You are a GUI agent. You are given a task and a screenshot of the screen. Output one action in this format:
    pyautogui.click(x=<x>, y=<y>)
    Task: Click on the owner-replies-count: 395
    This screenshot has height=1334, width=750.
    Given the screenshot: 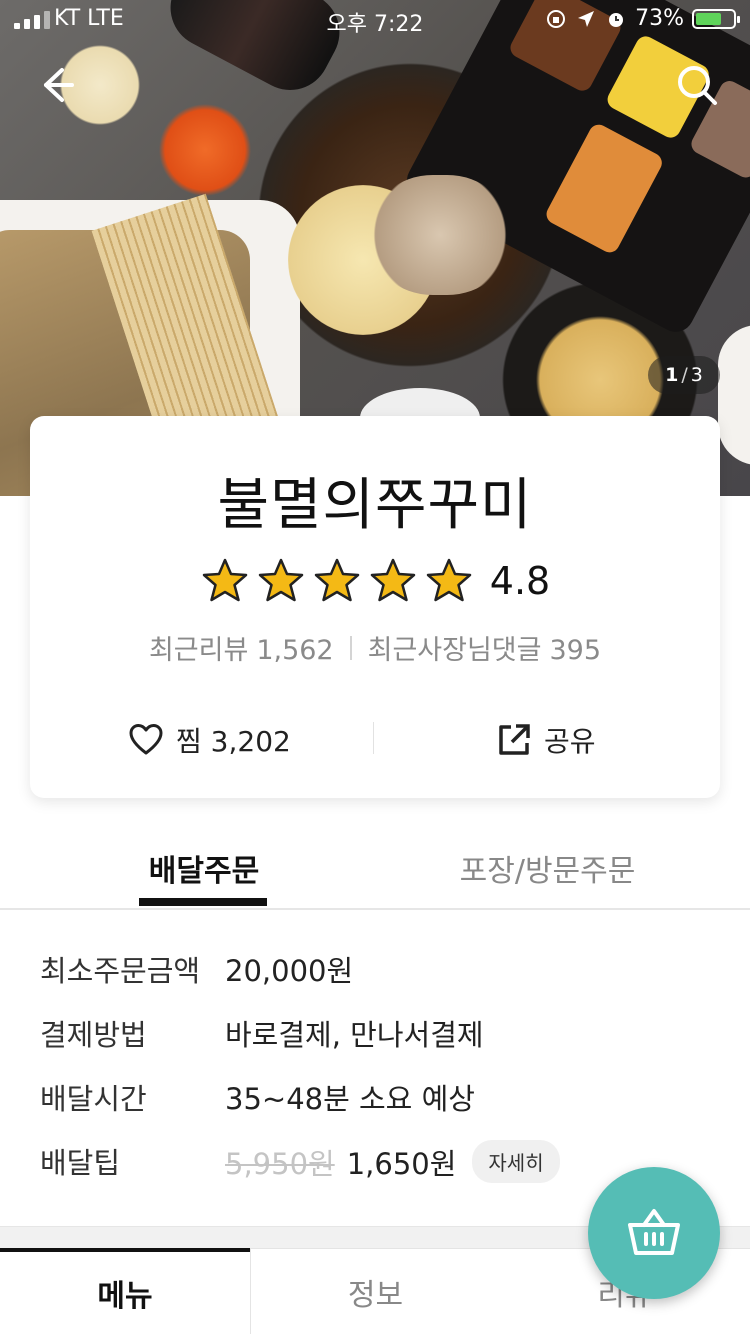 What is the action you would take?
    pyautogui.click(x=575, y=650)
    